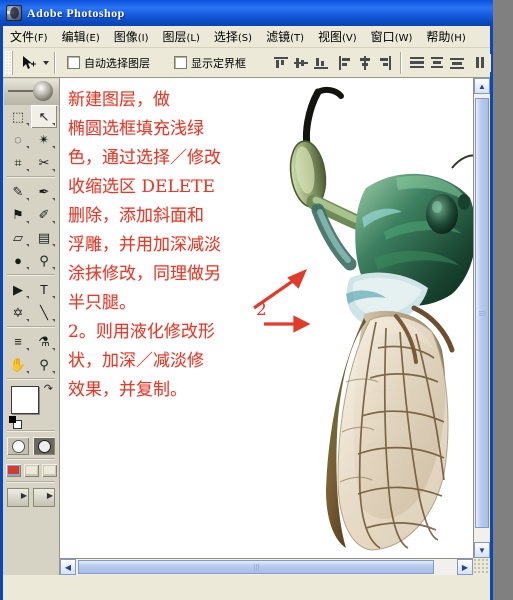  Describe the element at coordinates (44, 162) in the screenshot. I see `slice-tool: ✂` at that location.